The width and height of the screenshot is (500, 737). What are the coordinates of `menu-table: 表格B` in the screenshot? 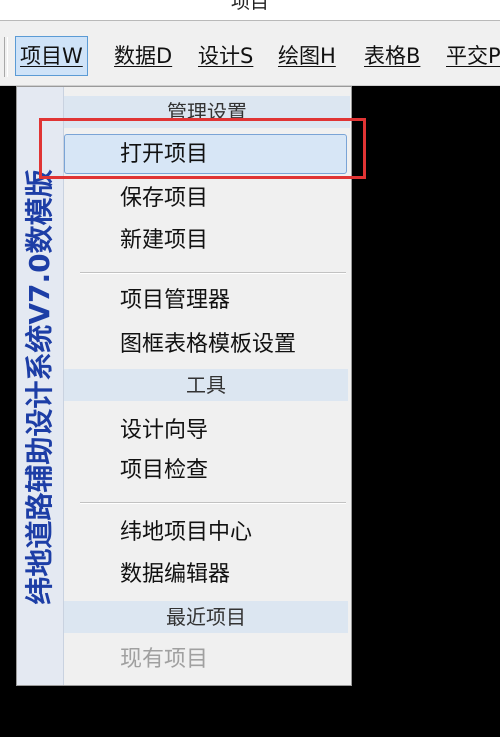 It's located at (392, 56).